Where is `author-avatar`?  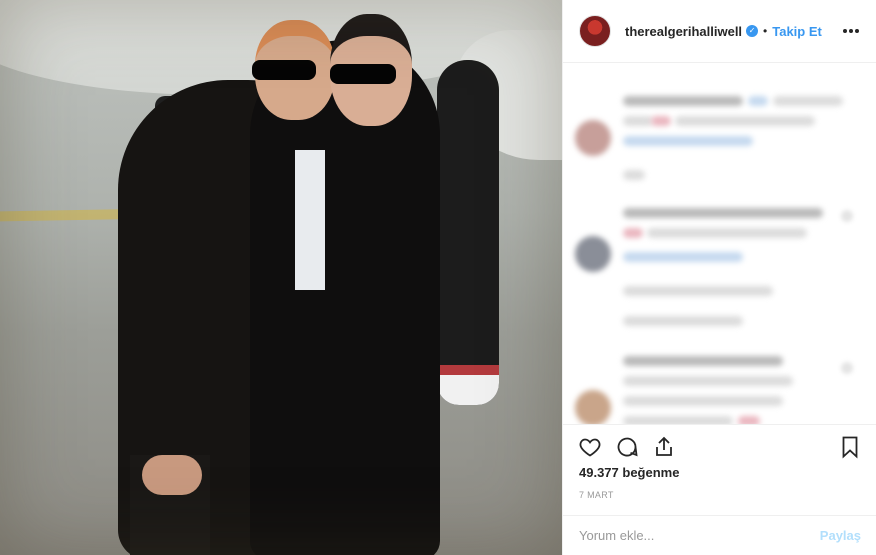
author-avatar is located at coordinates (595, 31).